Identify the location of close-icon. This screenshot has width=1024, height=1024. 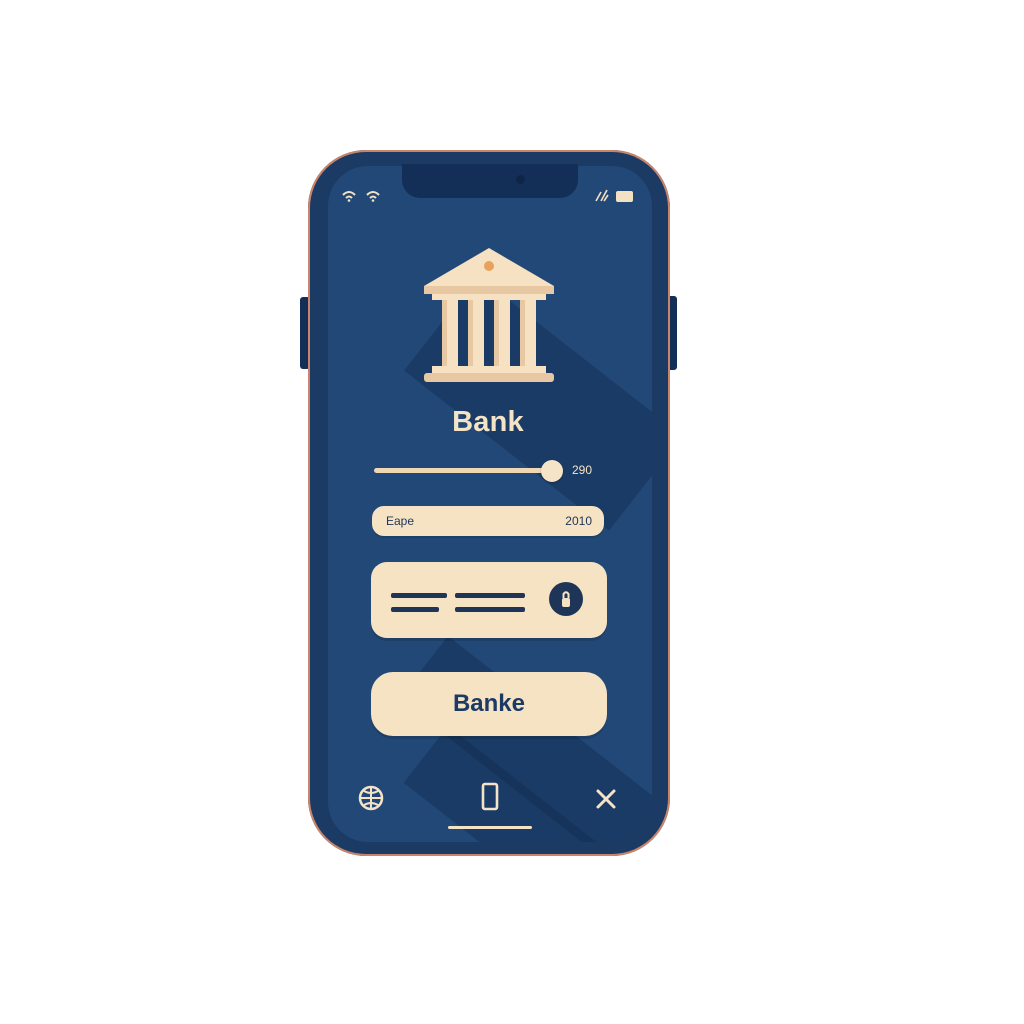
(606, 799).